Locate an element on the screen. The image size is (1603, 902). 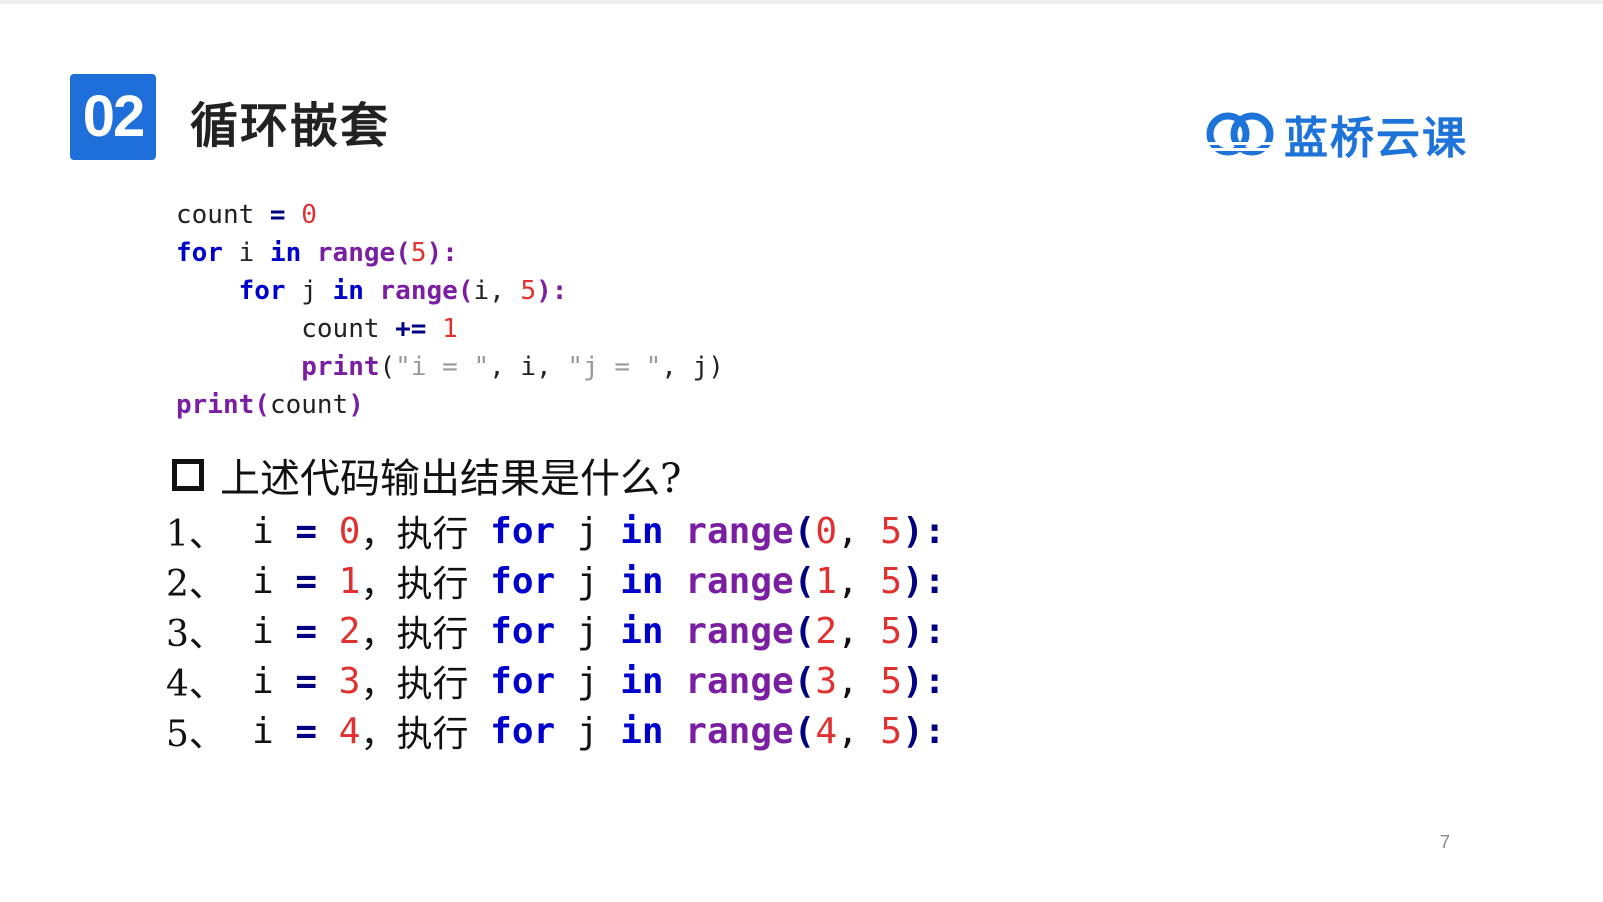
brand-logo: 蓝桥云课 is located at coordinates (1337, 134).